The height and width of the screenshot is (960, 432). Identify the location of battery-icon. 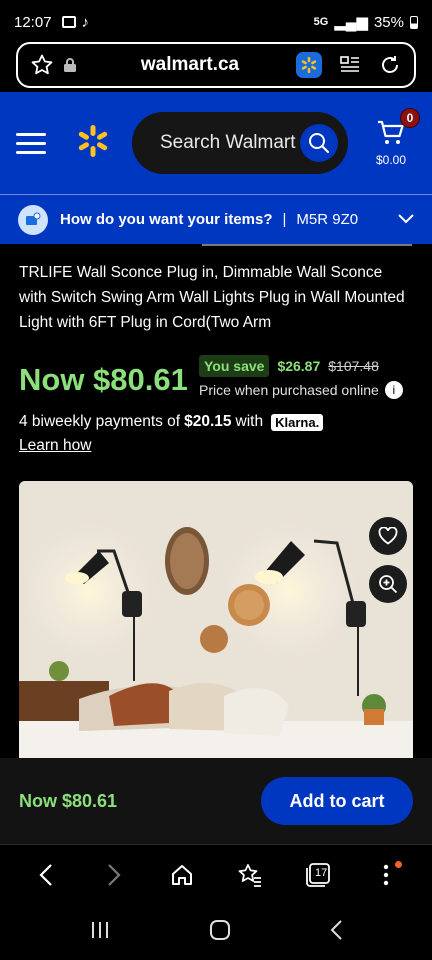
(414, 22).